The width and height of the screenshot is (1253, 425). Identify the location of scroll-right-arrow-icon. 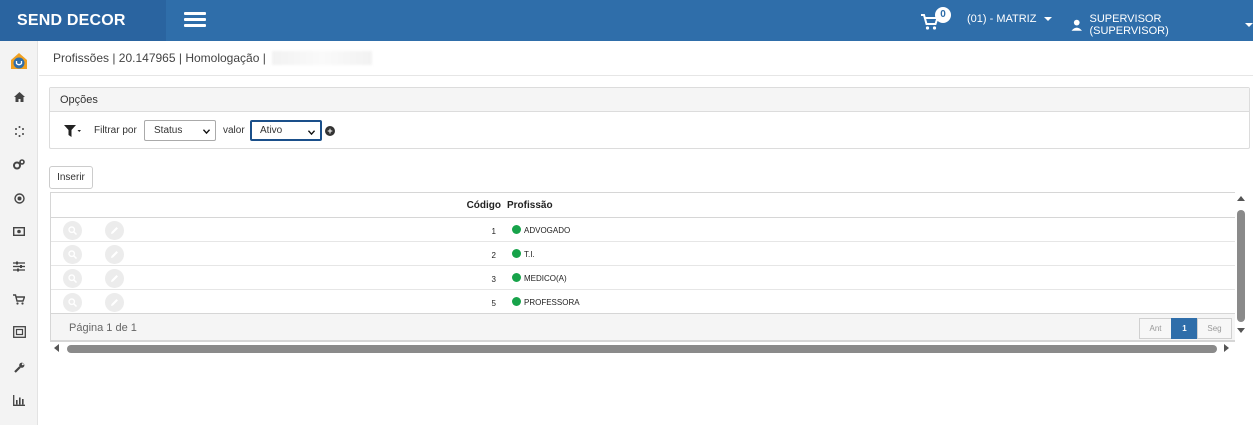
(1226, 348).